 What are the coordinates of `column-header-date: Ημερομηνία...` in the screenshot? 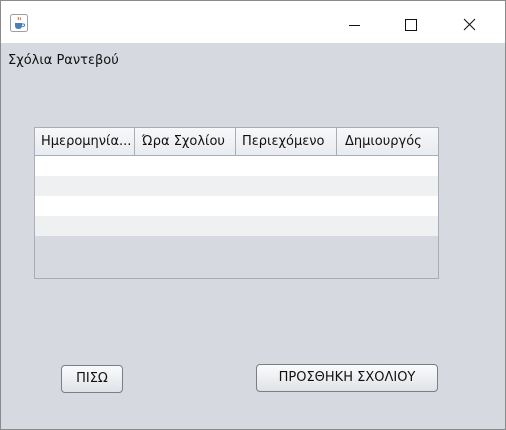 It's located at (85, 141).